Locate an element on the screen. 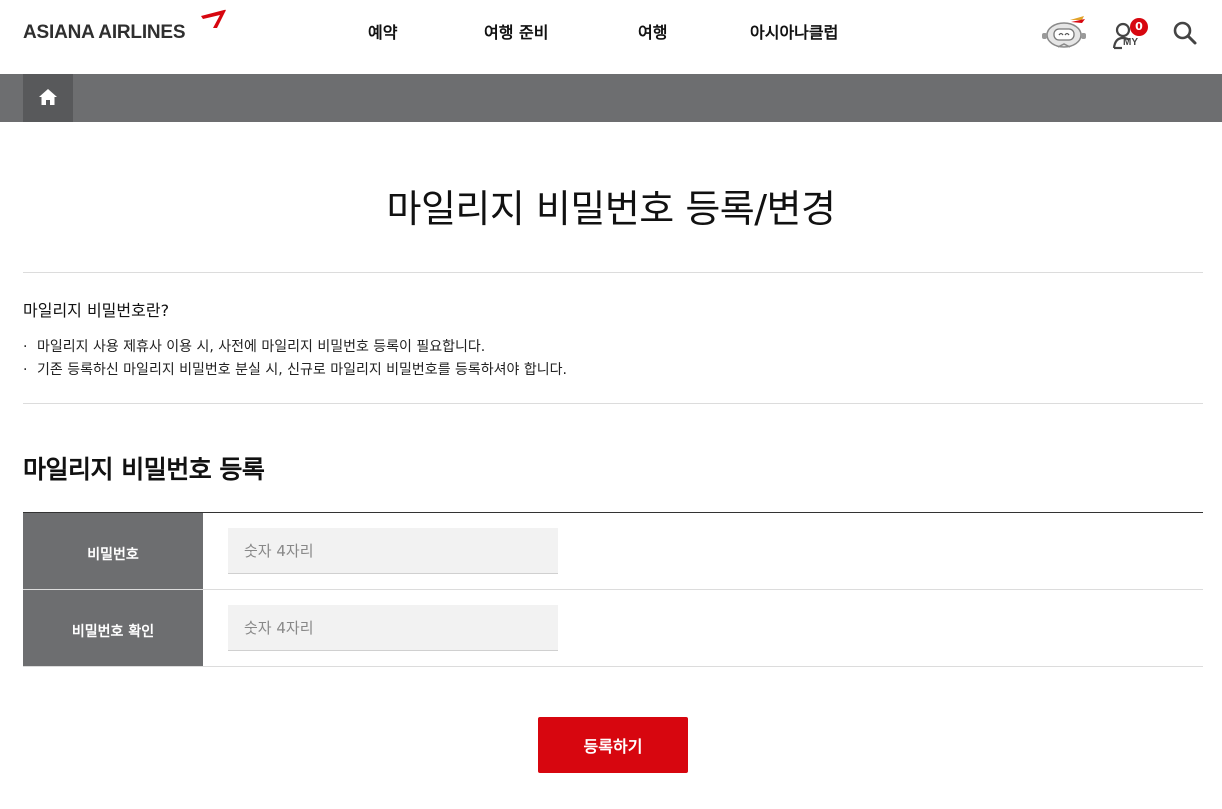  password-cell is located at coordinates (703, 551).